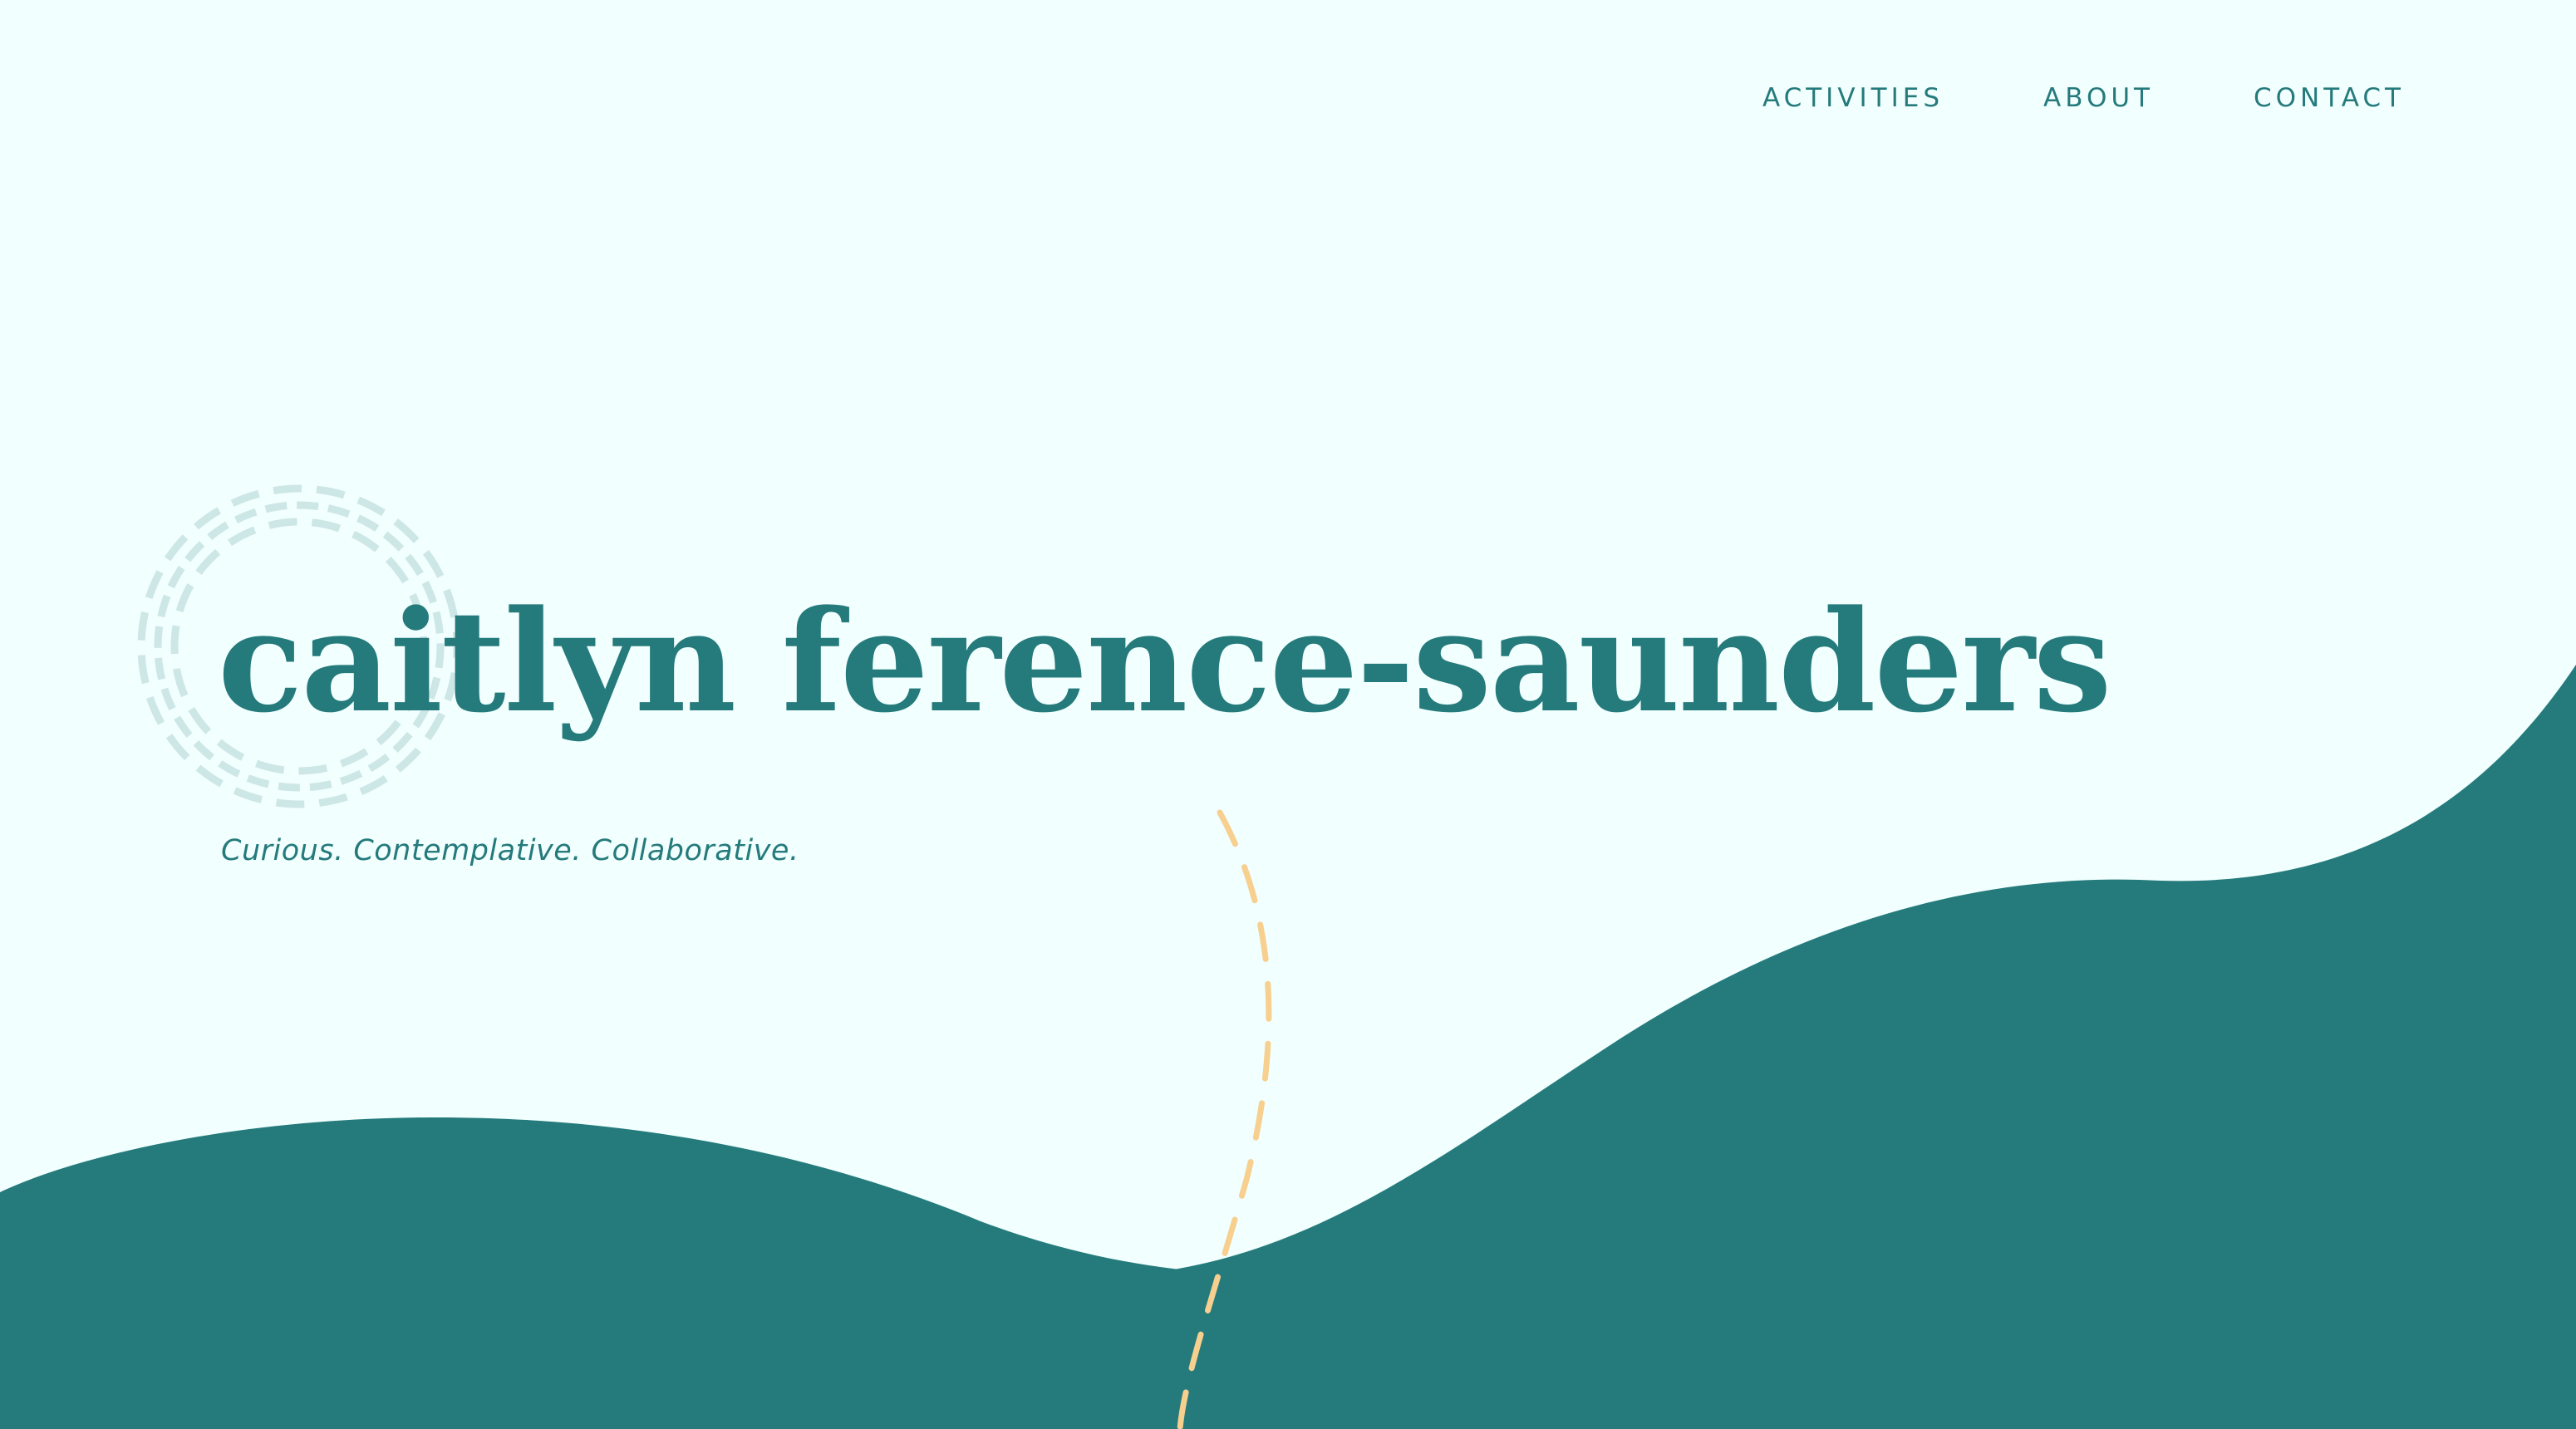 This screenshot has height=1429, width=2576. I want to click on hero-title: caitlyn ference-saunders, so click(1164, 661).